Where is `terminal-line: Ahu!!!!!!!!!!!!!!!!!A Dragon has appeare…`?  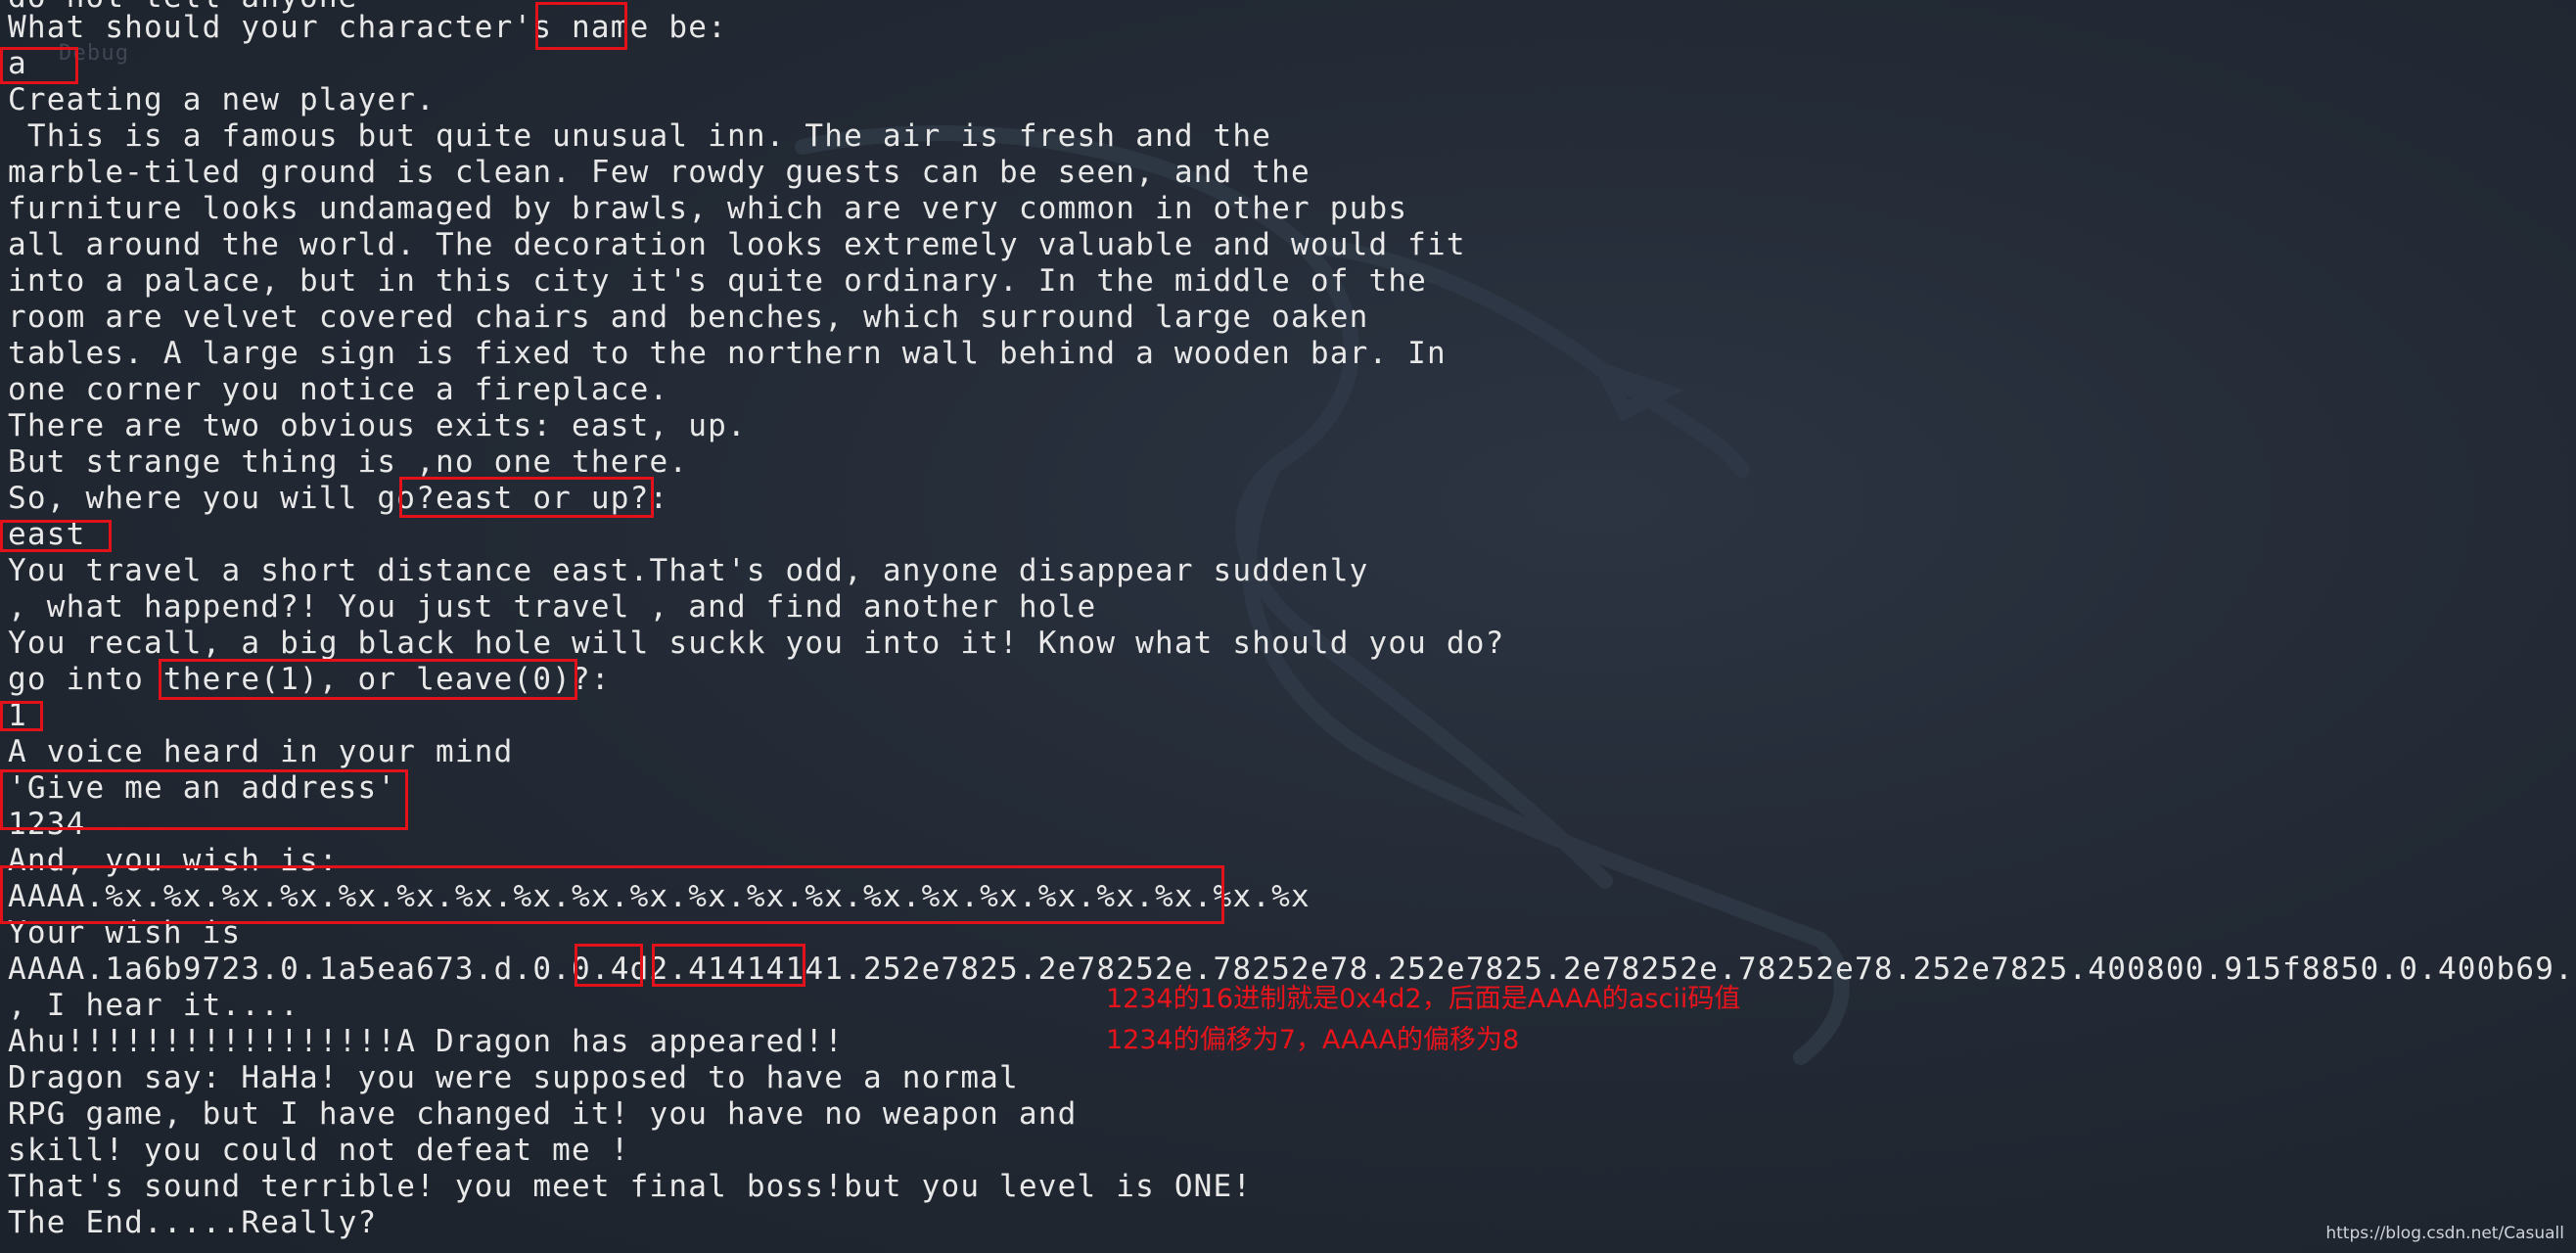 terminal-line: Ahu!!!!!!!!!!!!!!!!!A Dragon has appeare… is located at coordinates (426, 1041).